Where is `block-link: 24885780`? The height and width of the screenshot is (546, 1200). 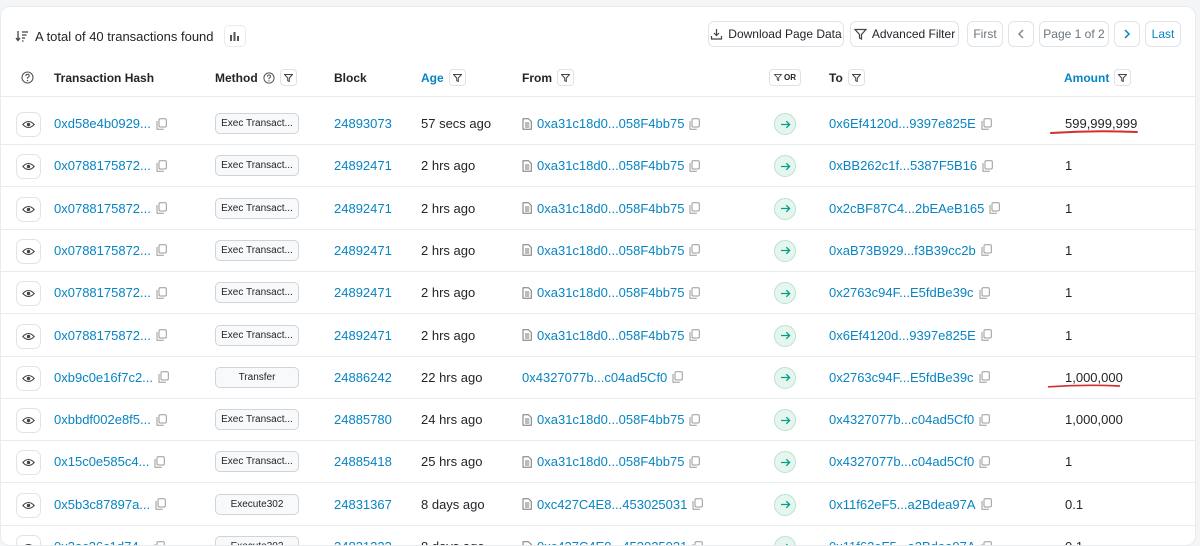 block-link: 24885780 is located at coordinates (363, 419).